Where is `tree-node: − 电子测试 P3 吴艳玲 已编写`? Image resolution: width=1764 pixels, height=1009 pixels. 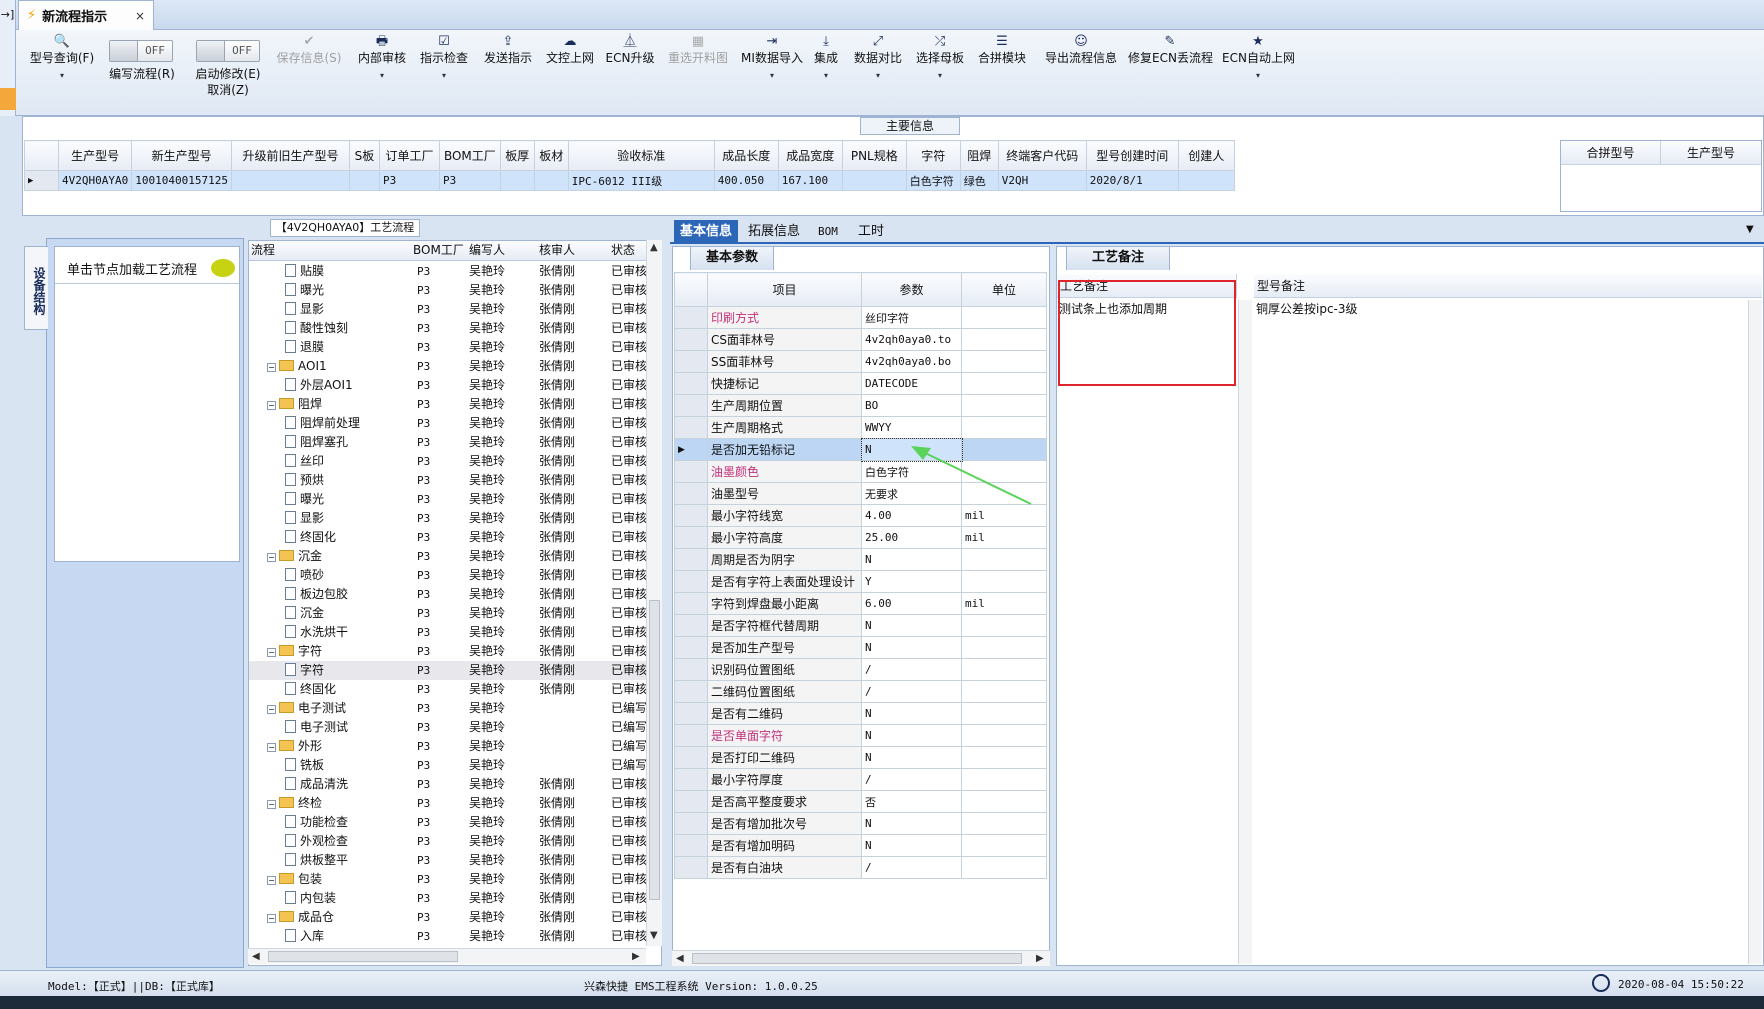 tree-node: − 电子测试 P3 吴艳玲 已编写 is located at coordinates (448, 708).